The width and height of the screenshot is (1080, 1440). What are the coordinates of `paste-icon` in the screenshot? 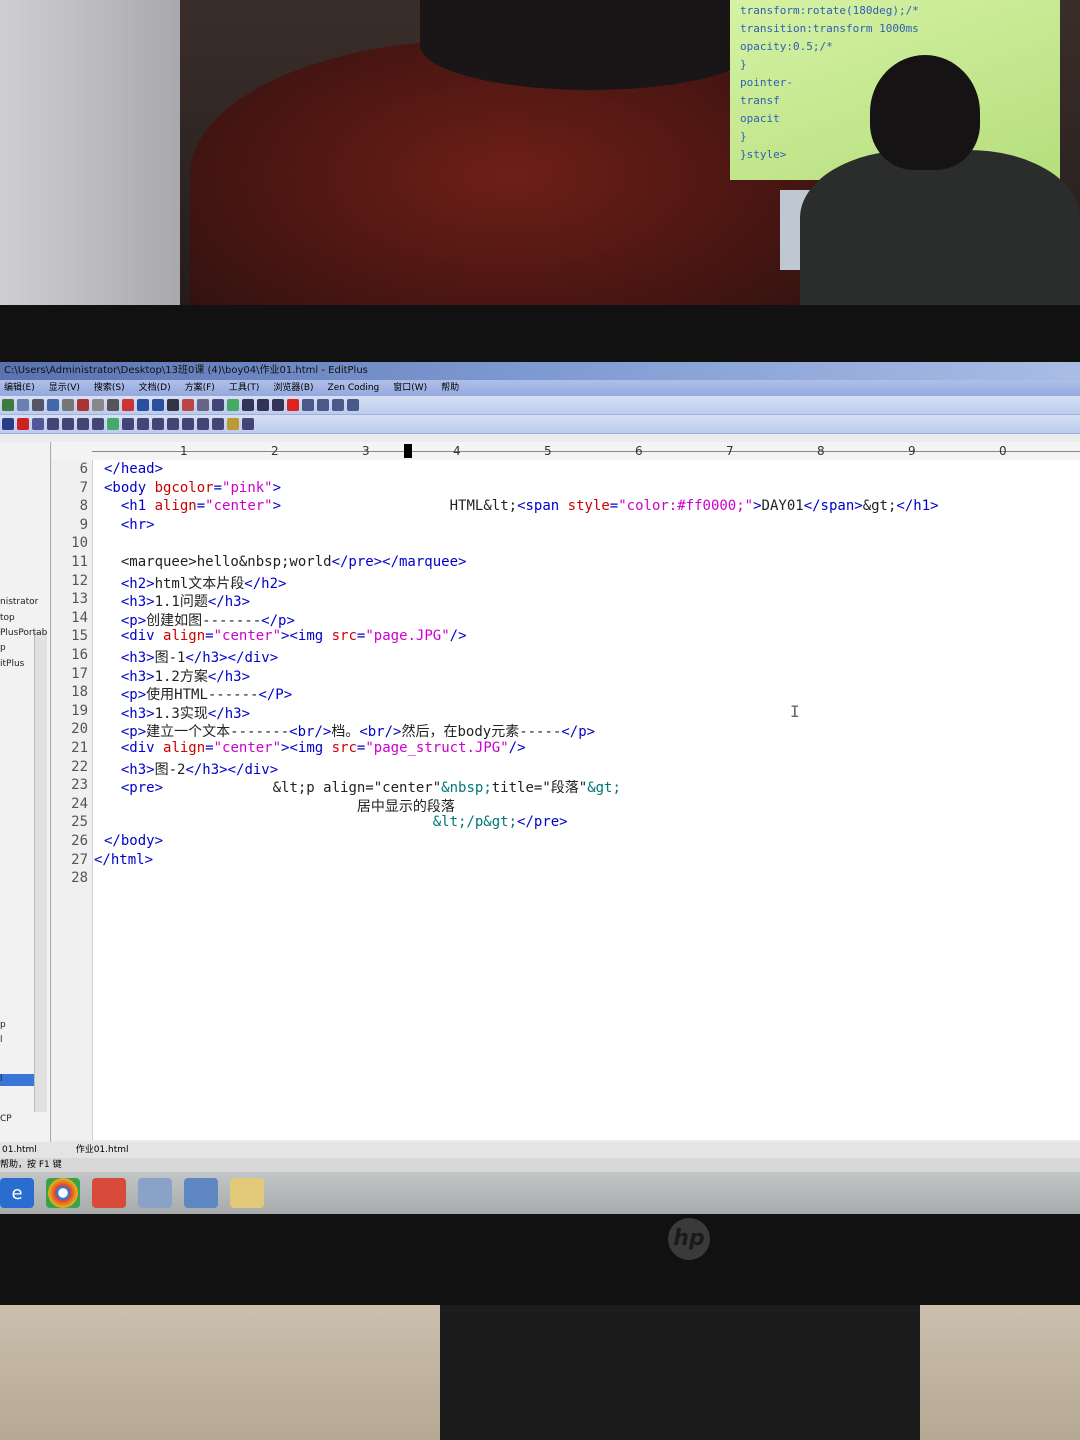 It's located at (113, 405).